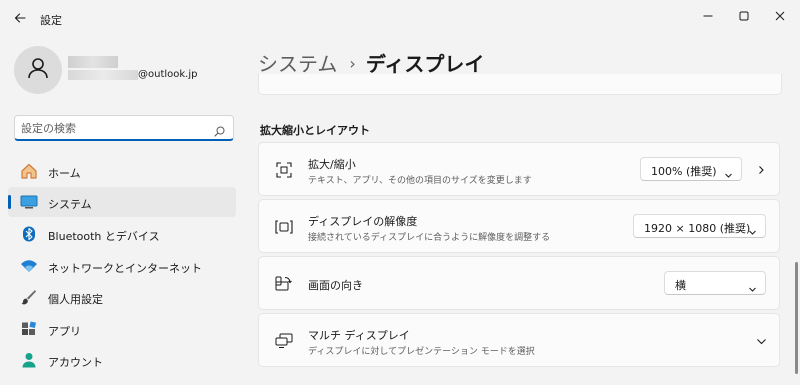  Describe the element at coordinates (332, 164) in the screenshot. I see `card-title: 拡大/縮小` at that location.